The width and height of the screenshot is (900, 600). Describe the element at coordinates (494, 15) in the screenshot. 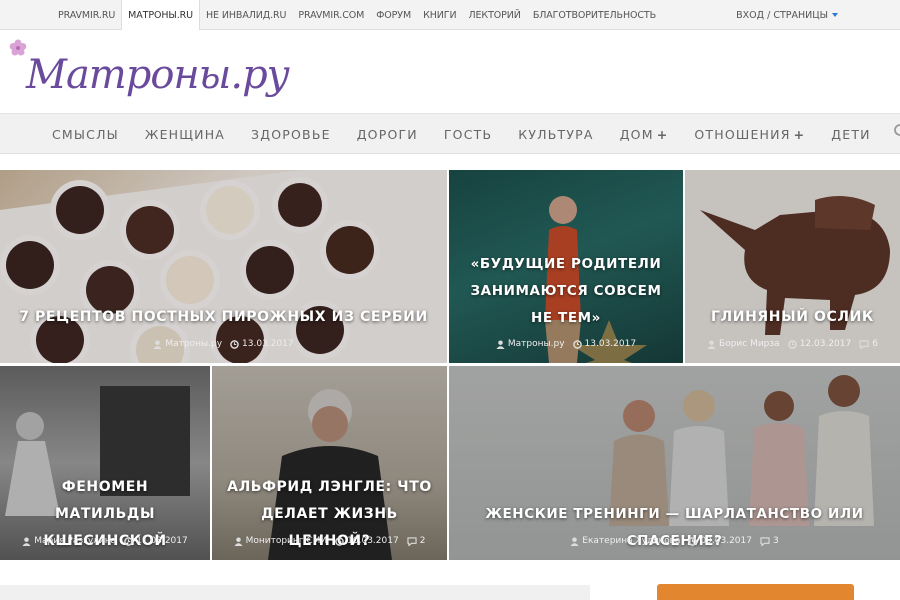

I see `top-link-lectorium: ЛЕКТОРИЙ` at that location.